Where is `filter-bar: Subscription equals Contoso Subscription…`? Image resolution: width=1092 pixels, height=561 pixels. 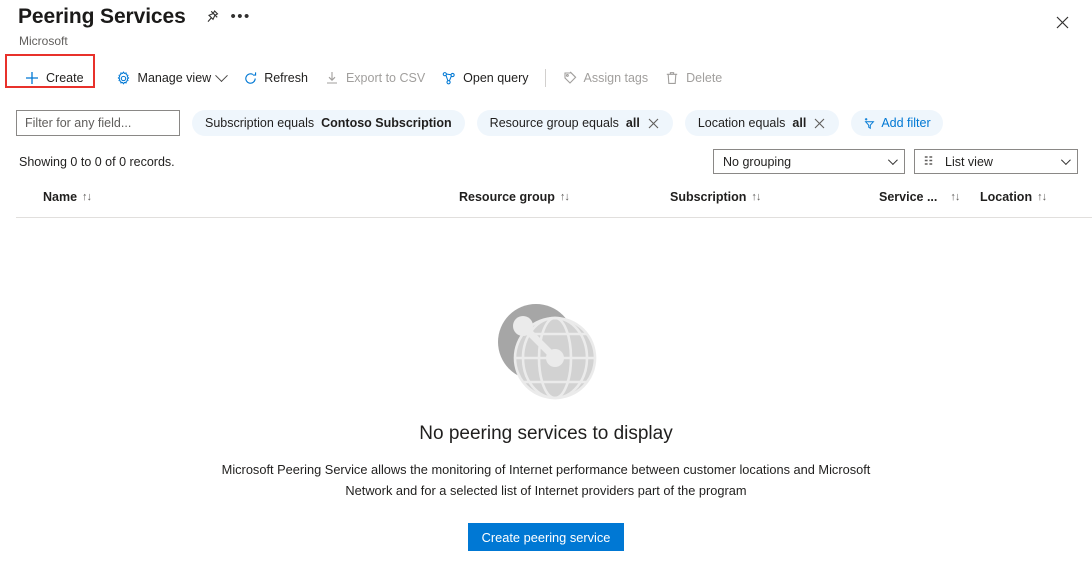
filter-bar: Subscription equals Contoso Subscription… is located at coordinates (546, 123).